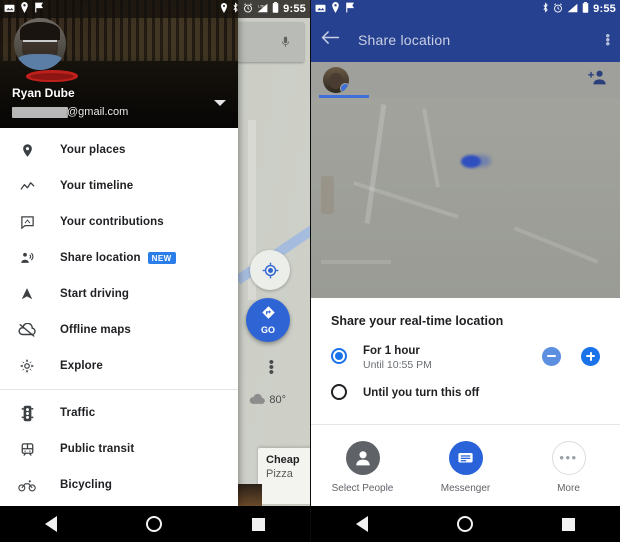  Describe the element at coordinates (279, 474) in the screenshot. I see `place-card-subtitle: Pizza` at that location.